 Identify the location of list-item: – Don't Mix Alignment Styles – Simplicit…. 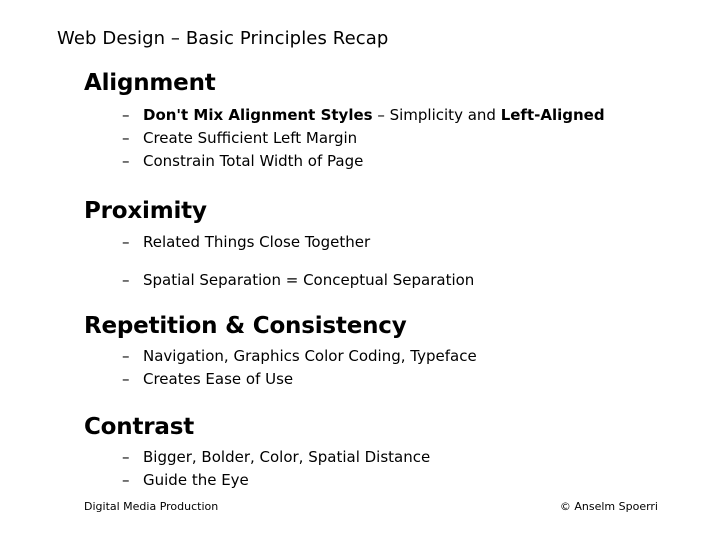
(384, 115).